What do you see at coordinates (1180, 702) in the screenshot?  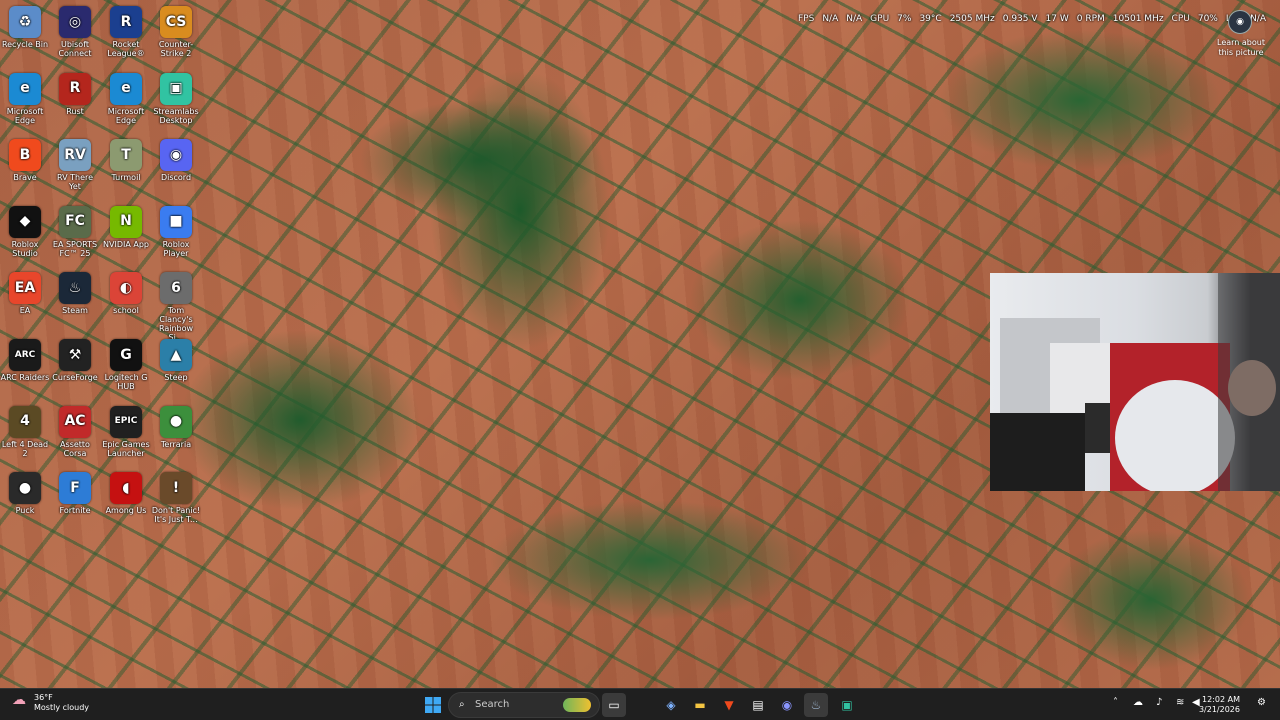 I see `wifi-icon: ≋` at bounding box center [1180, 702].